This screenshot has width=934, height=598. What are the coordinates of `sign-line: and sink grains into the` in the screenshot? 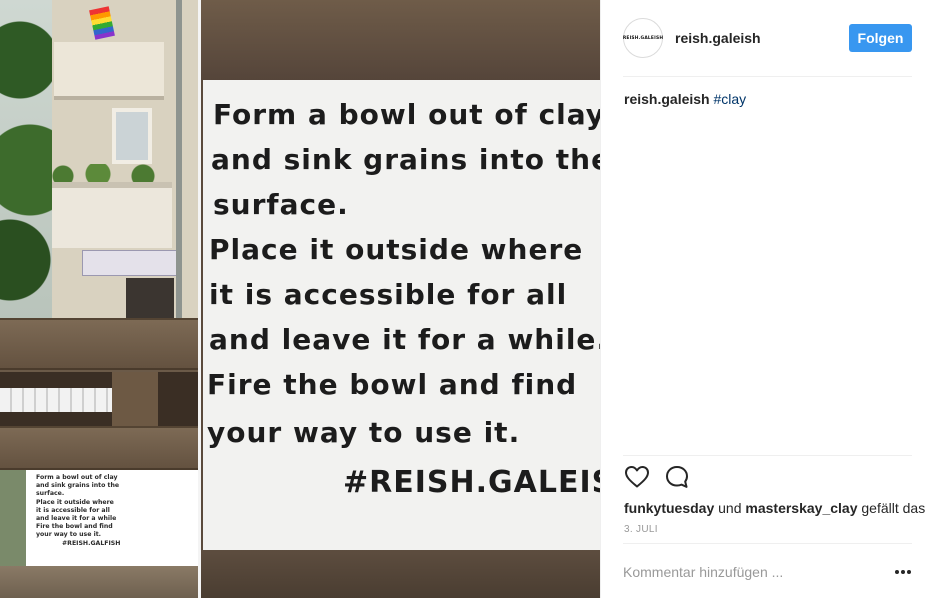 It's located at (405, 159).